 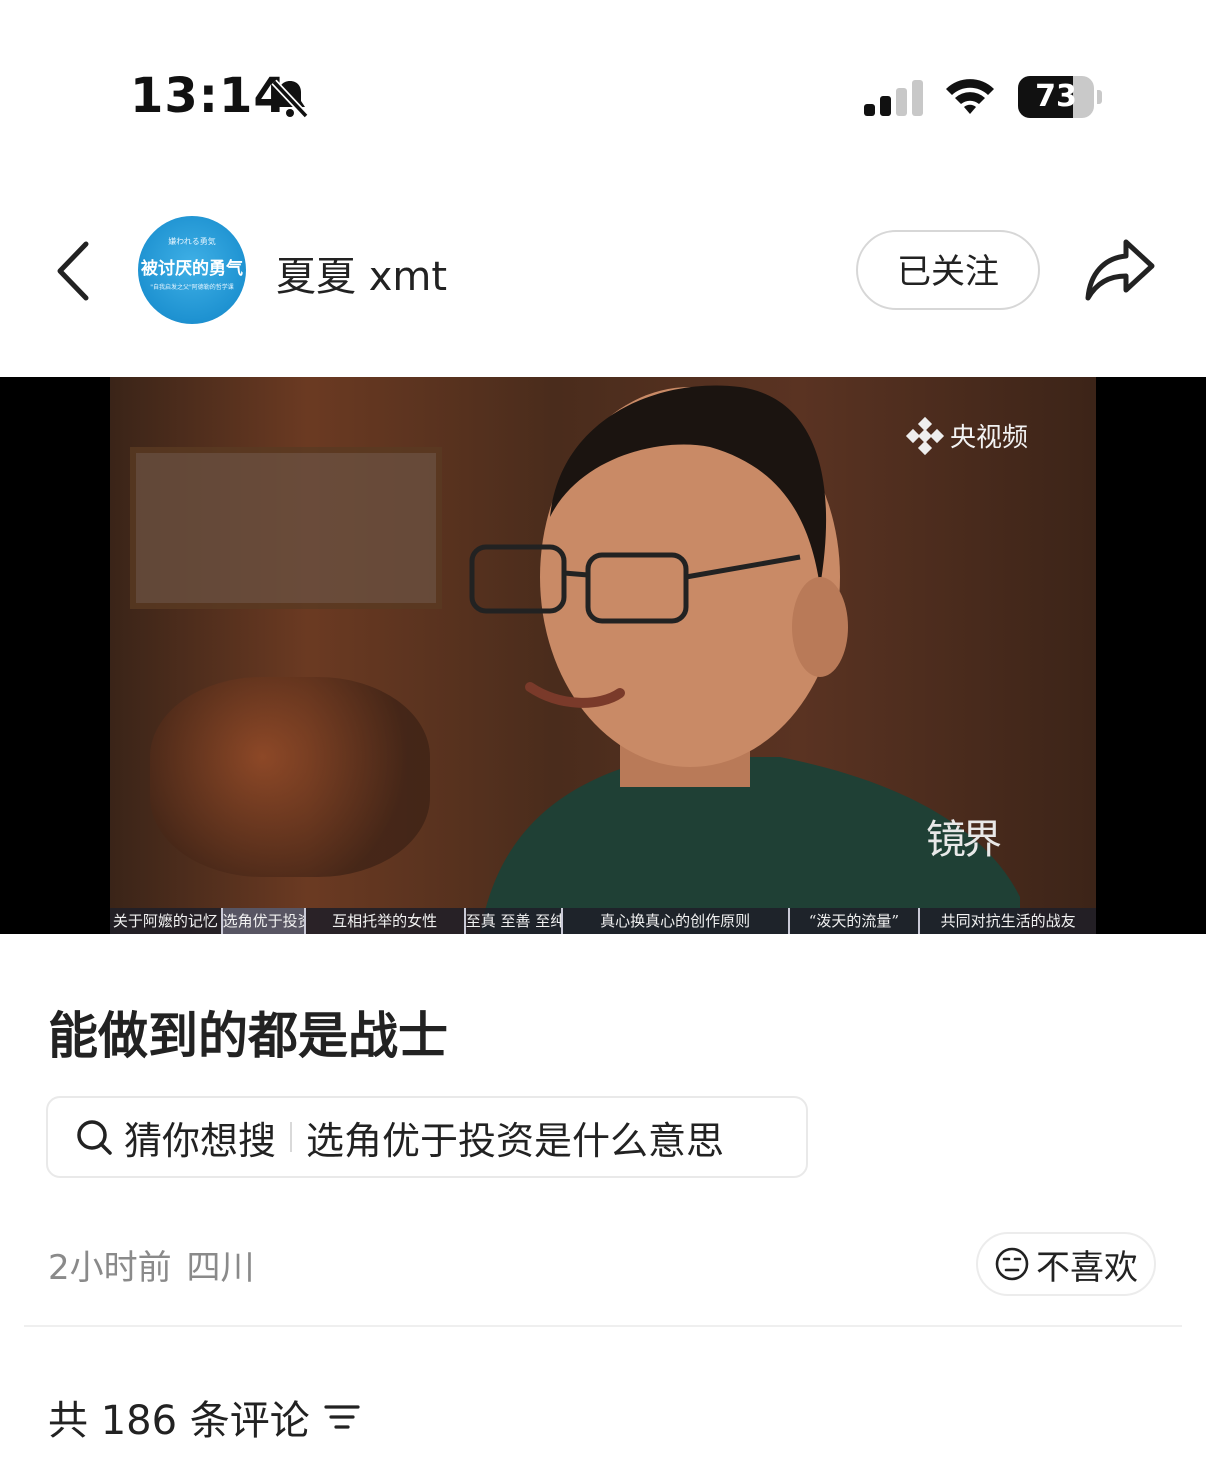 I want to click on chapter-item: “泼天的流量”, so click(x=855, y=921).